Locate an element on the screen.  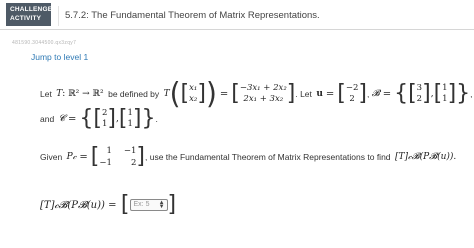
P-matrix: 1 −1 −1 2 is located at coordinates (117, 157).